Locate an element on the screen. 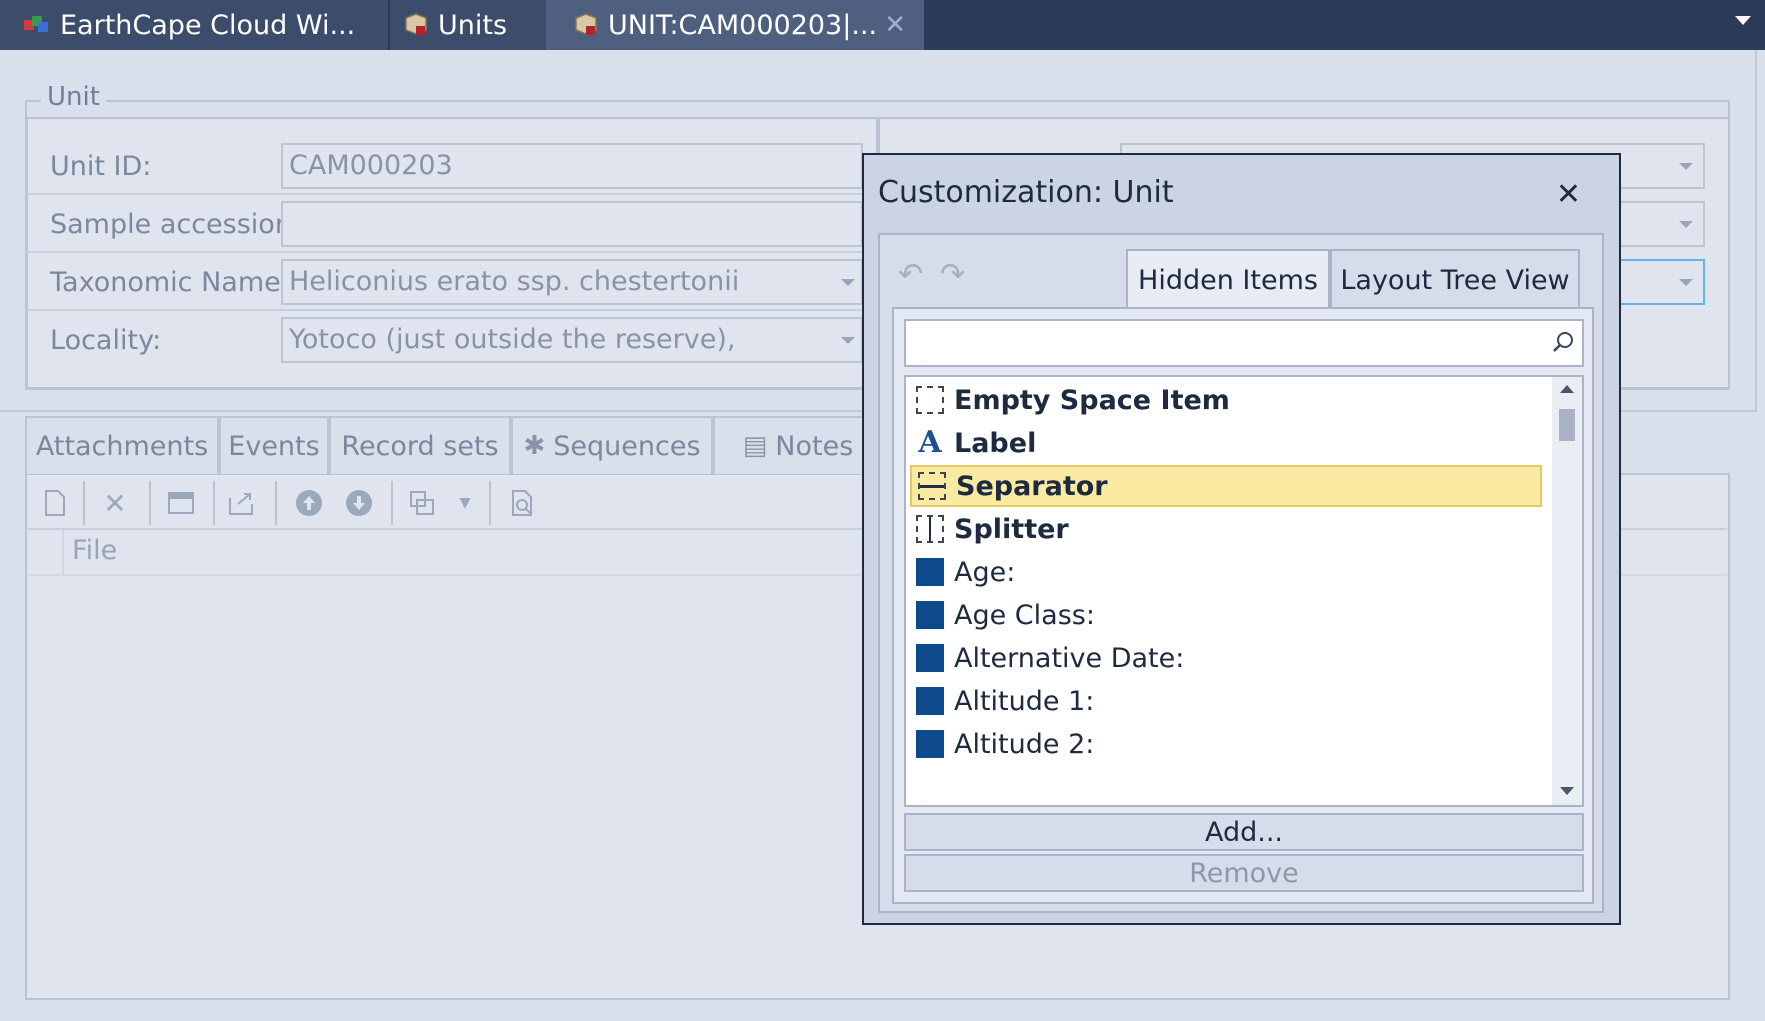  list-item-alternative-date: Alternative Date: is located at coordinates (1226, 658).